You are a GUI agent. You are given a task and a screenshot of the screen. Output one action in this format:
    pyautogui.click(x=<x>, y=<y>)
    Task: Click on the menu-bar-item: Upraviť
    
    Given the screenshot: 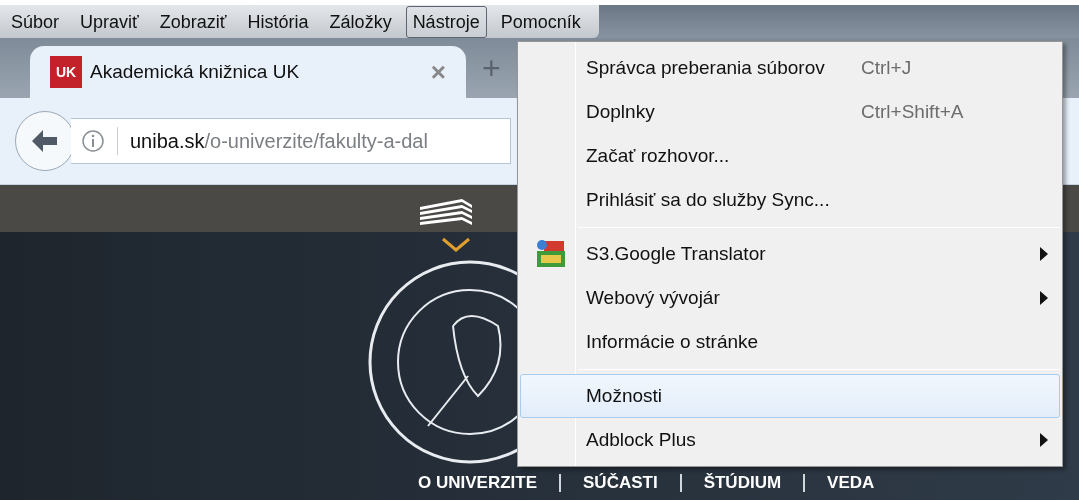 What is the action you would take?
    pyautogui.click(x=109, y=21)
    